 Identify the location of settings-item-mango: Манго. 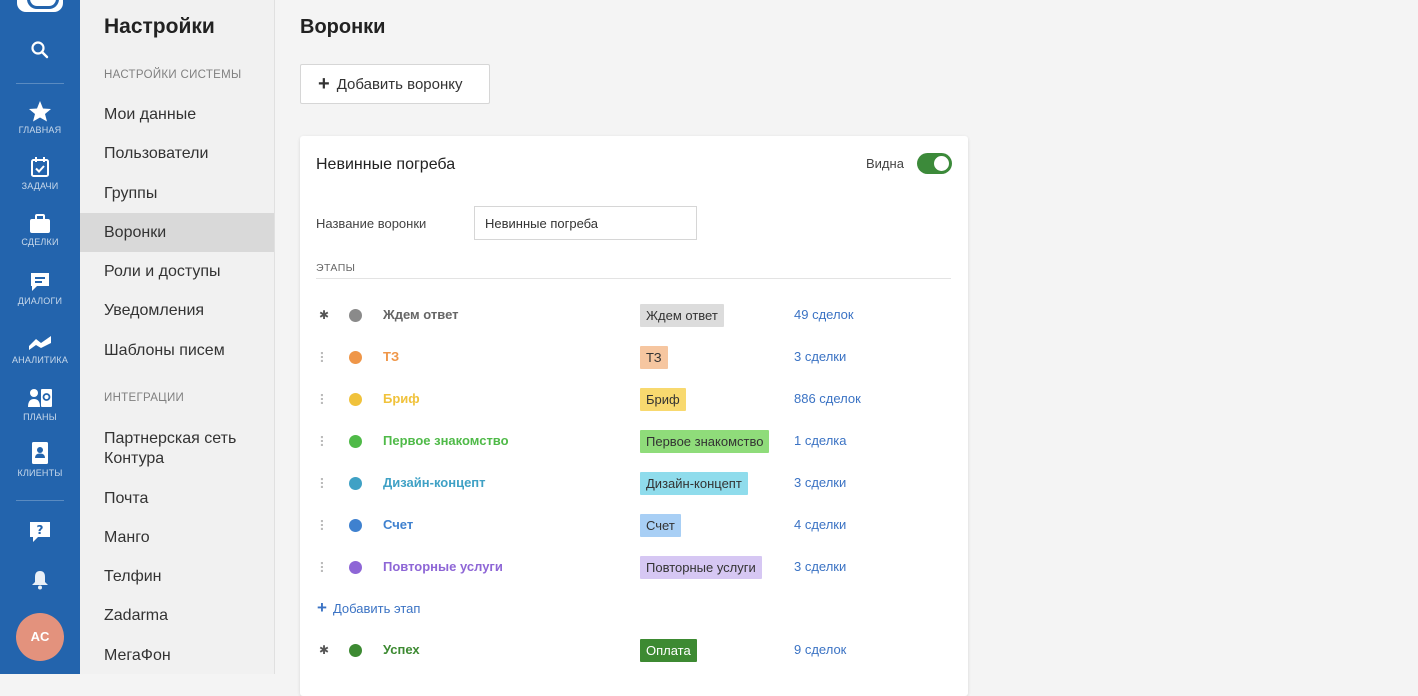
(177, 538).